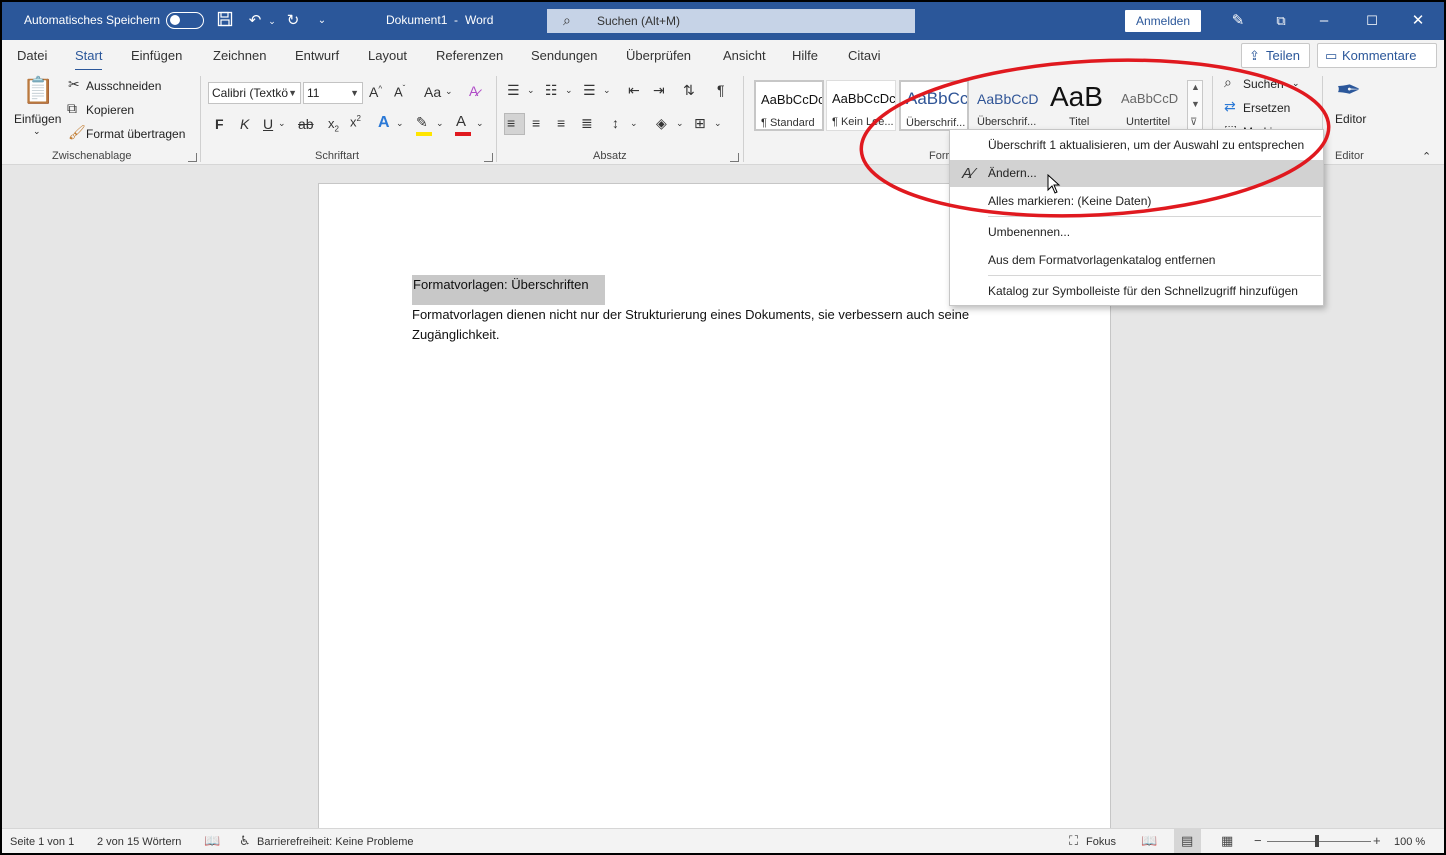 This screenshot has width=1446, height=855. What do you see at coordinates (355, 121) in the screenshot?
I see `superscript-icon: x2` at bounding box center [355, 121].